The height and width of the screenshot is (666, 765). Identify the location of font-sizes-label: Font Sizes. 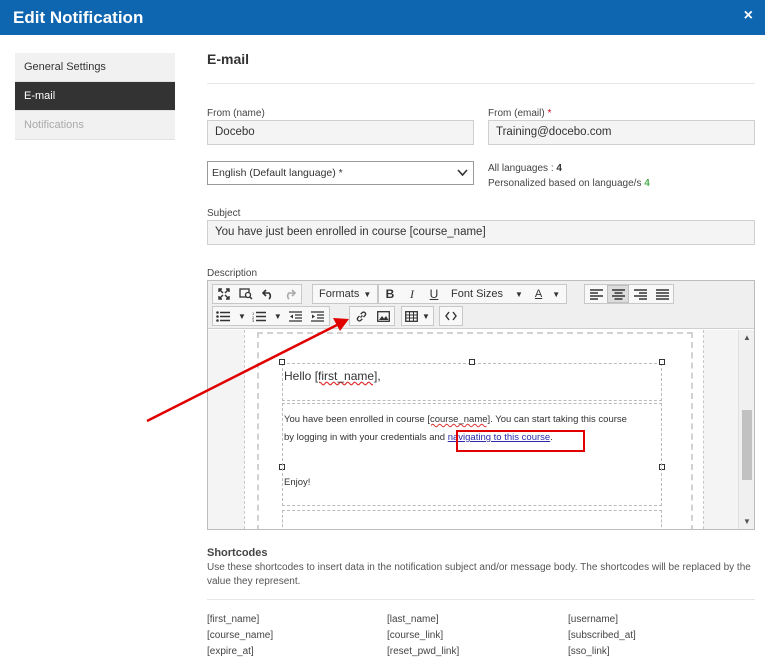
(477, 294).